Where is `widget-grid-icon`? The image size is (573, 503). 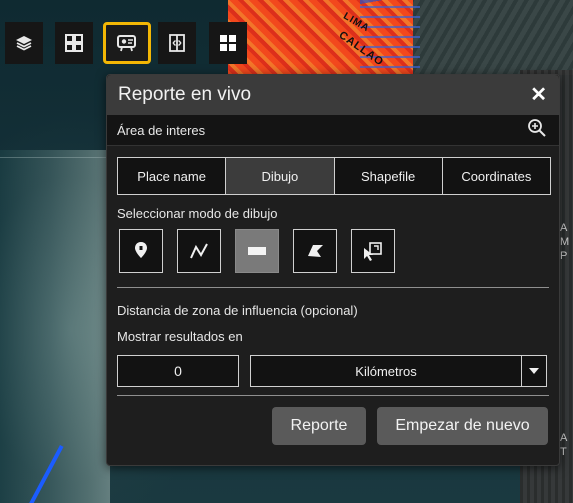
widget-grid-icon is located at coordinates (228, 43).